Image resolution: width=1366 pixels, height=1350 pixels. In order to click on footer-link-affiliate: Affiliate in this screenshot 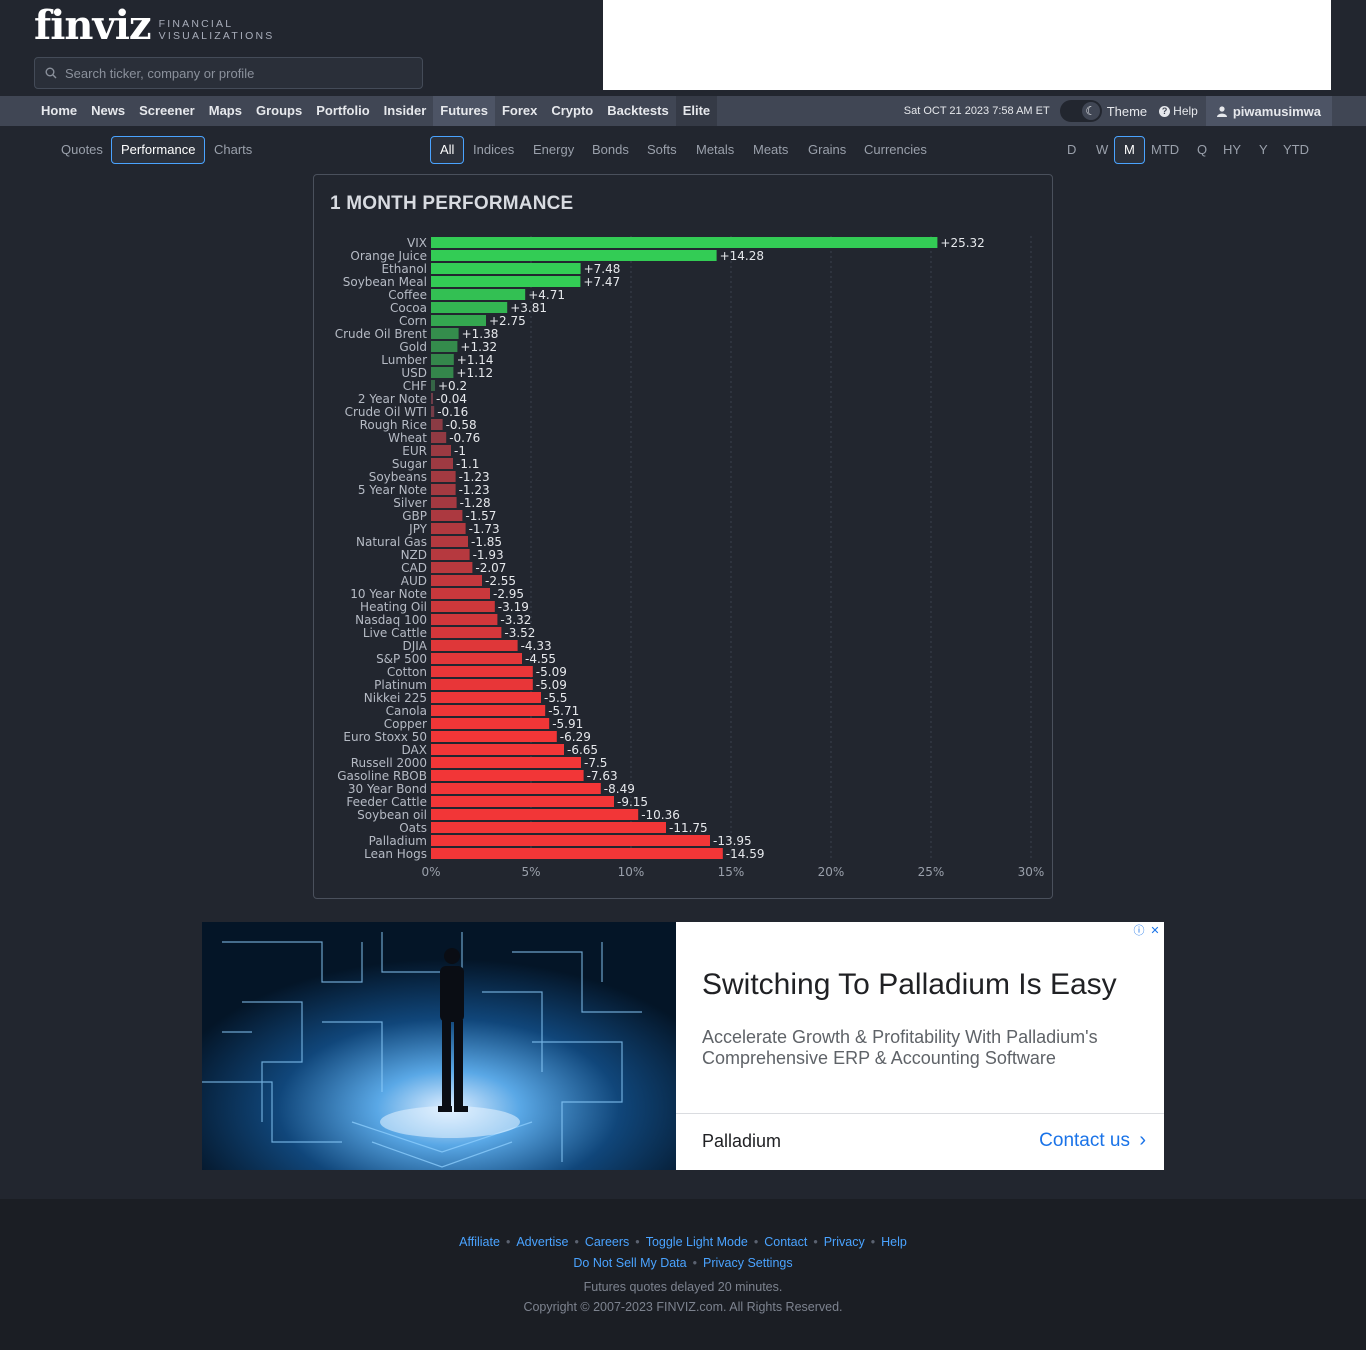, I will do `click(479, 1242)`.